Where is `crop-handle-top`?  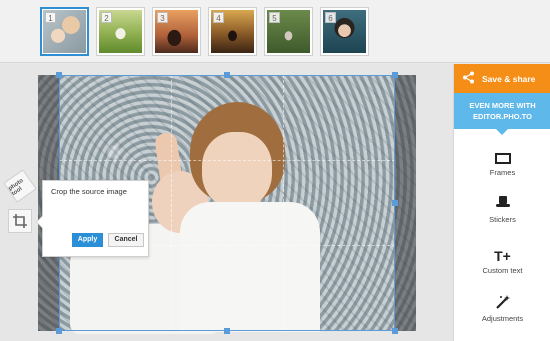 crop-handle-top is located at coordinates (227, 75).